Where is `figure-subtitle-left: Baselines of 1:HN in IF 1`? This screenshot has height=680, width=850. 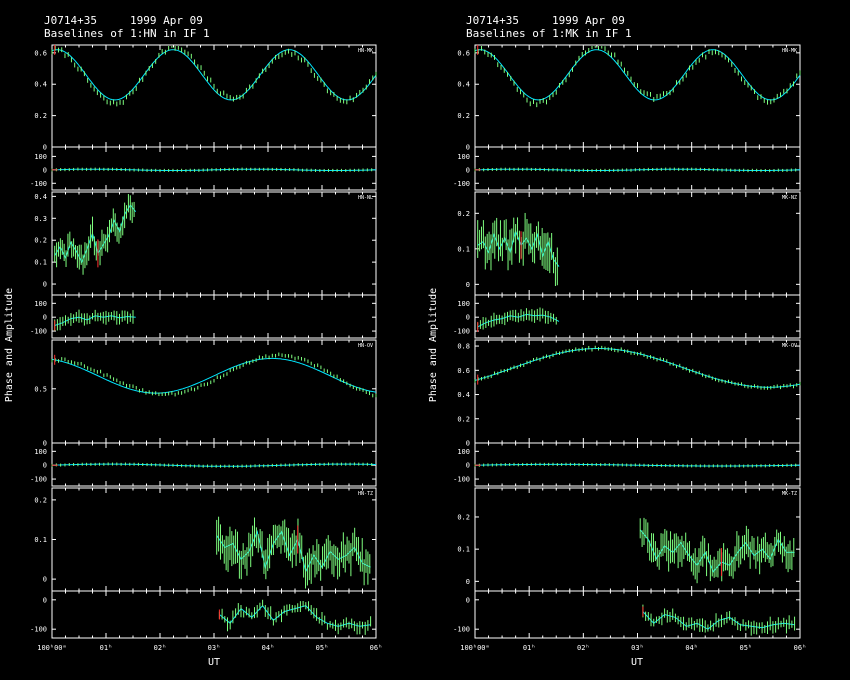 figure-subtitle-left: Baselines of 1:HN in IF 1 is located at coordinates (127, 33).